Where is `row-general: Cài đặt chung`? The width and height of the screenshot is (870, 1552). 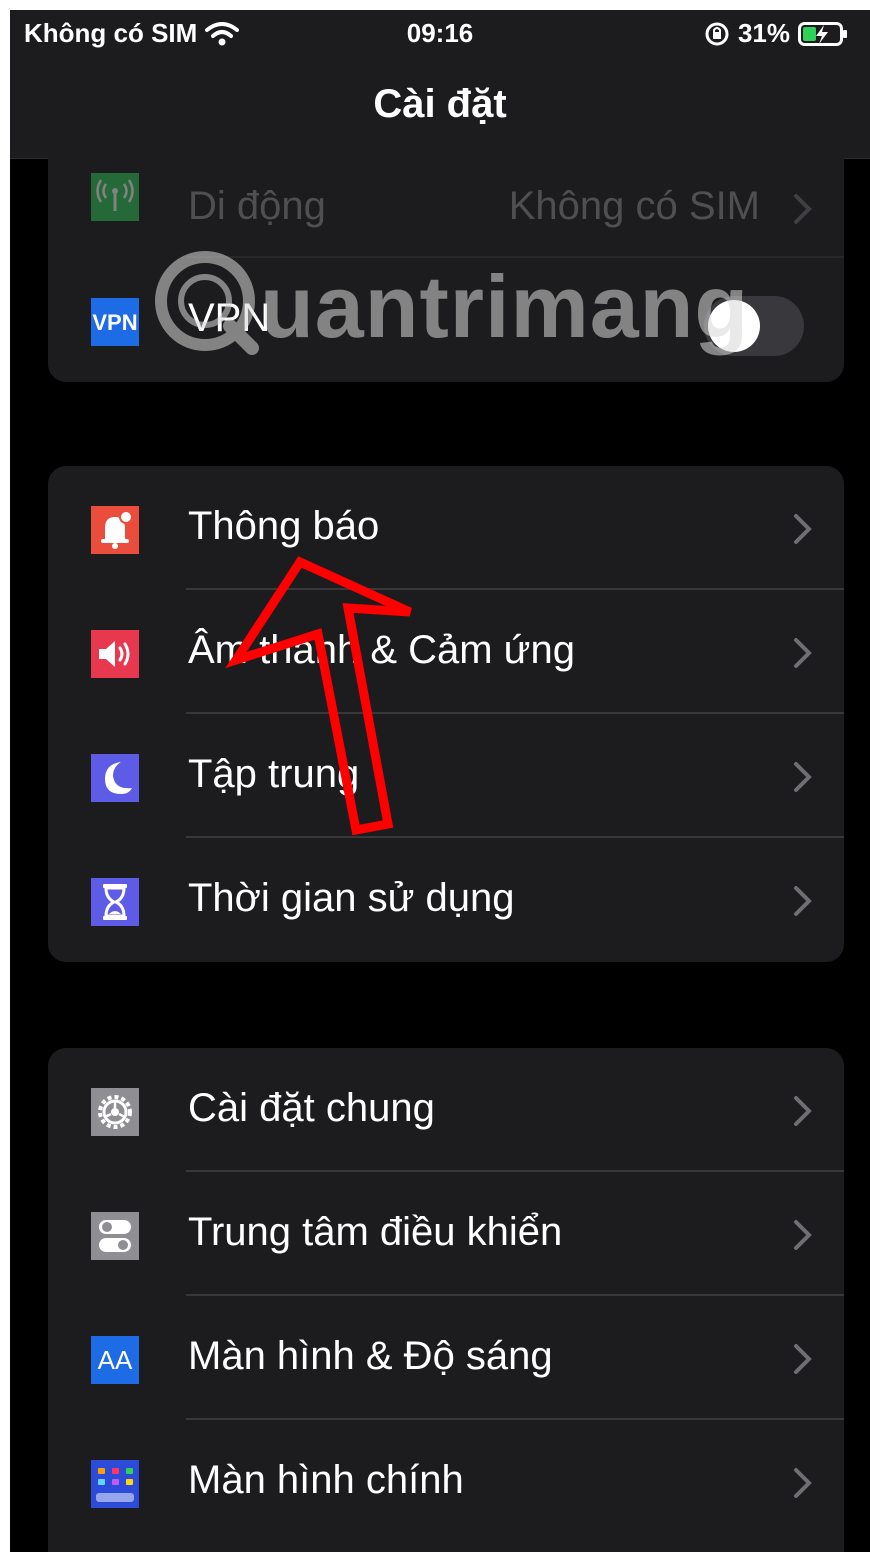
row-general: Cài đặt chung is located at coordinates (446, 1110).